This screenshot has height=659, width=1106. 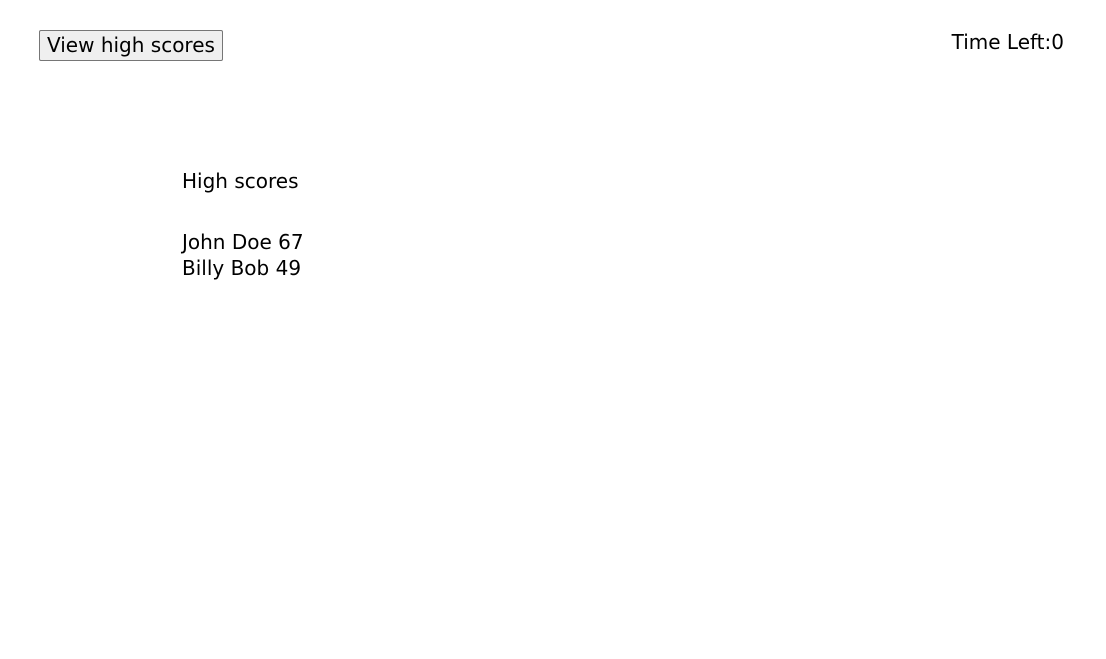 I want to click on score-entry: John Doe 67, so click(x=243, y=242).